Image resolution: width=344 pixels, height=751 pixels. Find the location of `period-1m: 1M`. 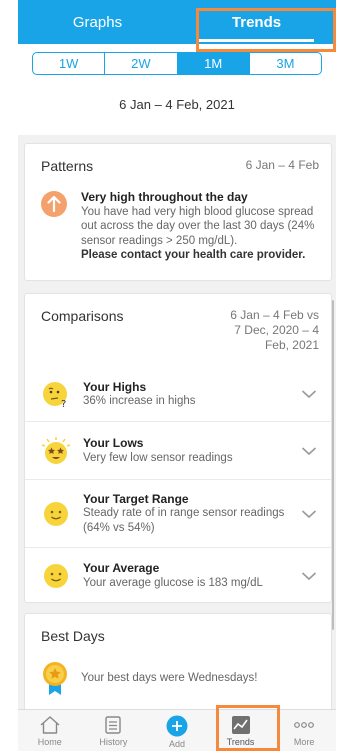

period-1m: 1M is located at coordinates (213, 63).